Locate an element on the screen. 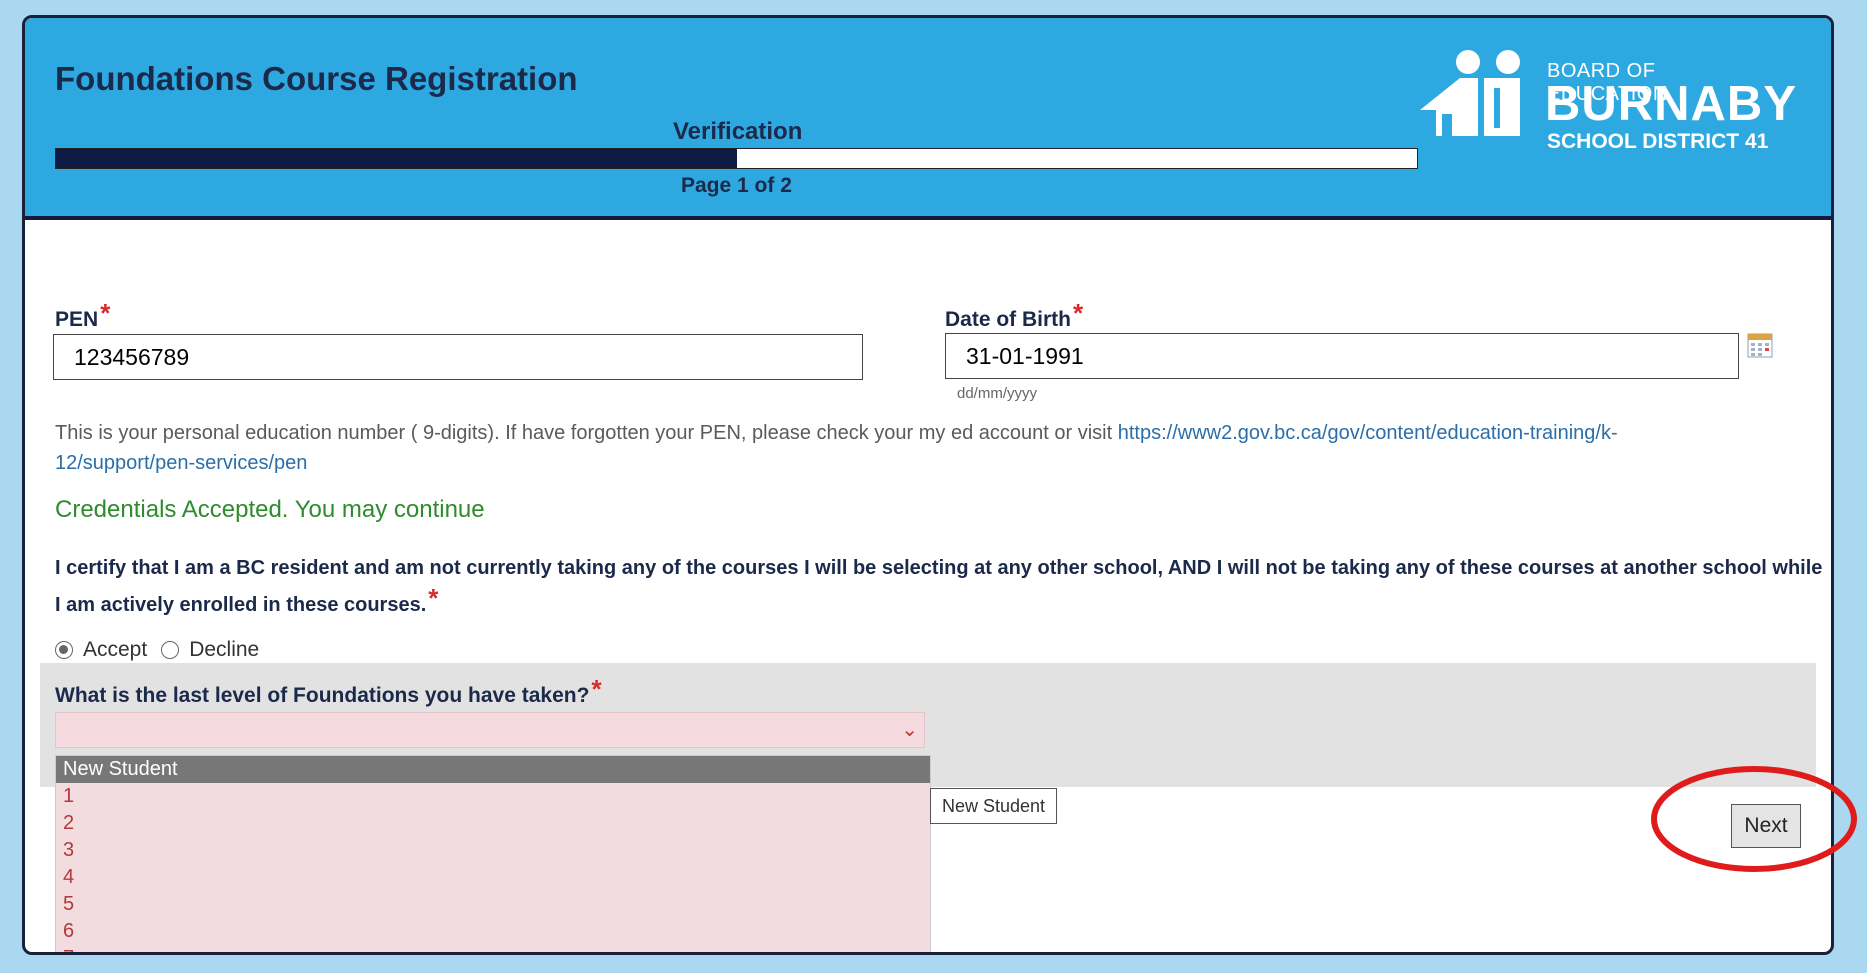  progress-bar is located at coordinates (736, 158).